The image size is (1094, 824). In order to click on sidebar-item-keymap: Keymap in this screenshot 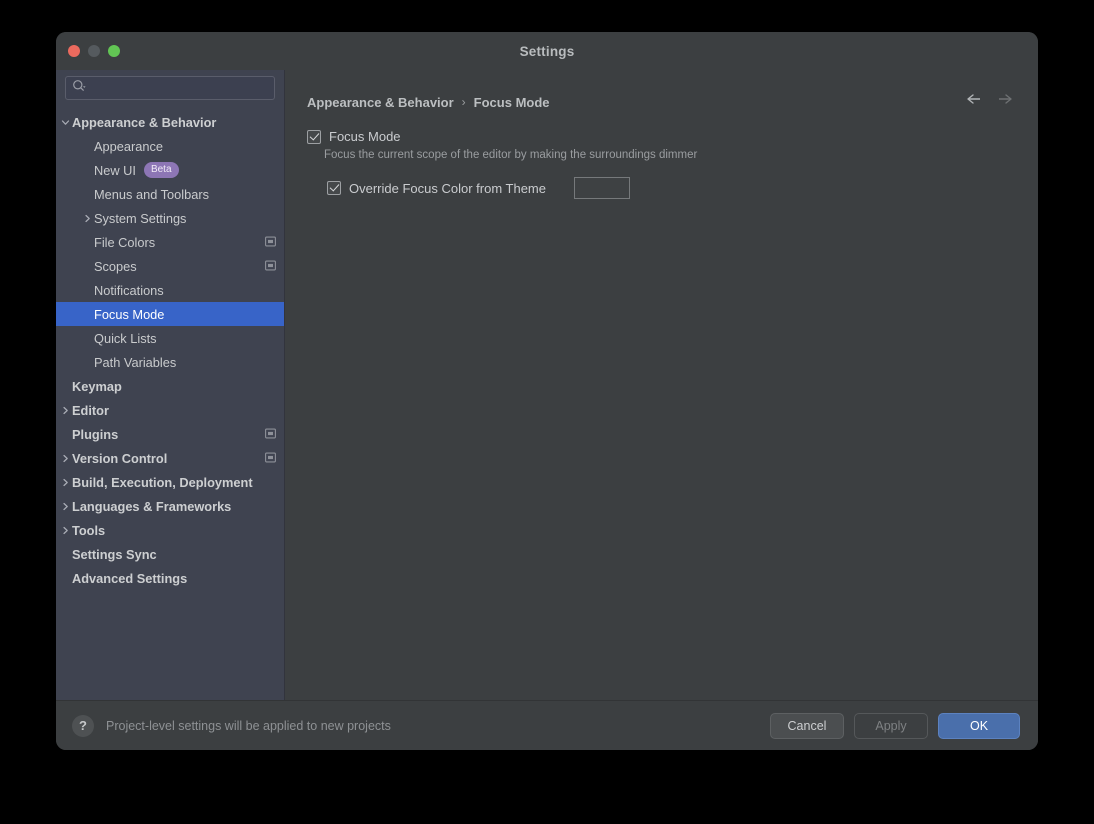, I will do `click(170, 386)`.